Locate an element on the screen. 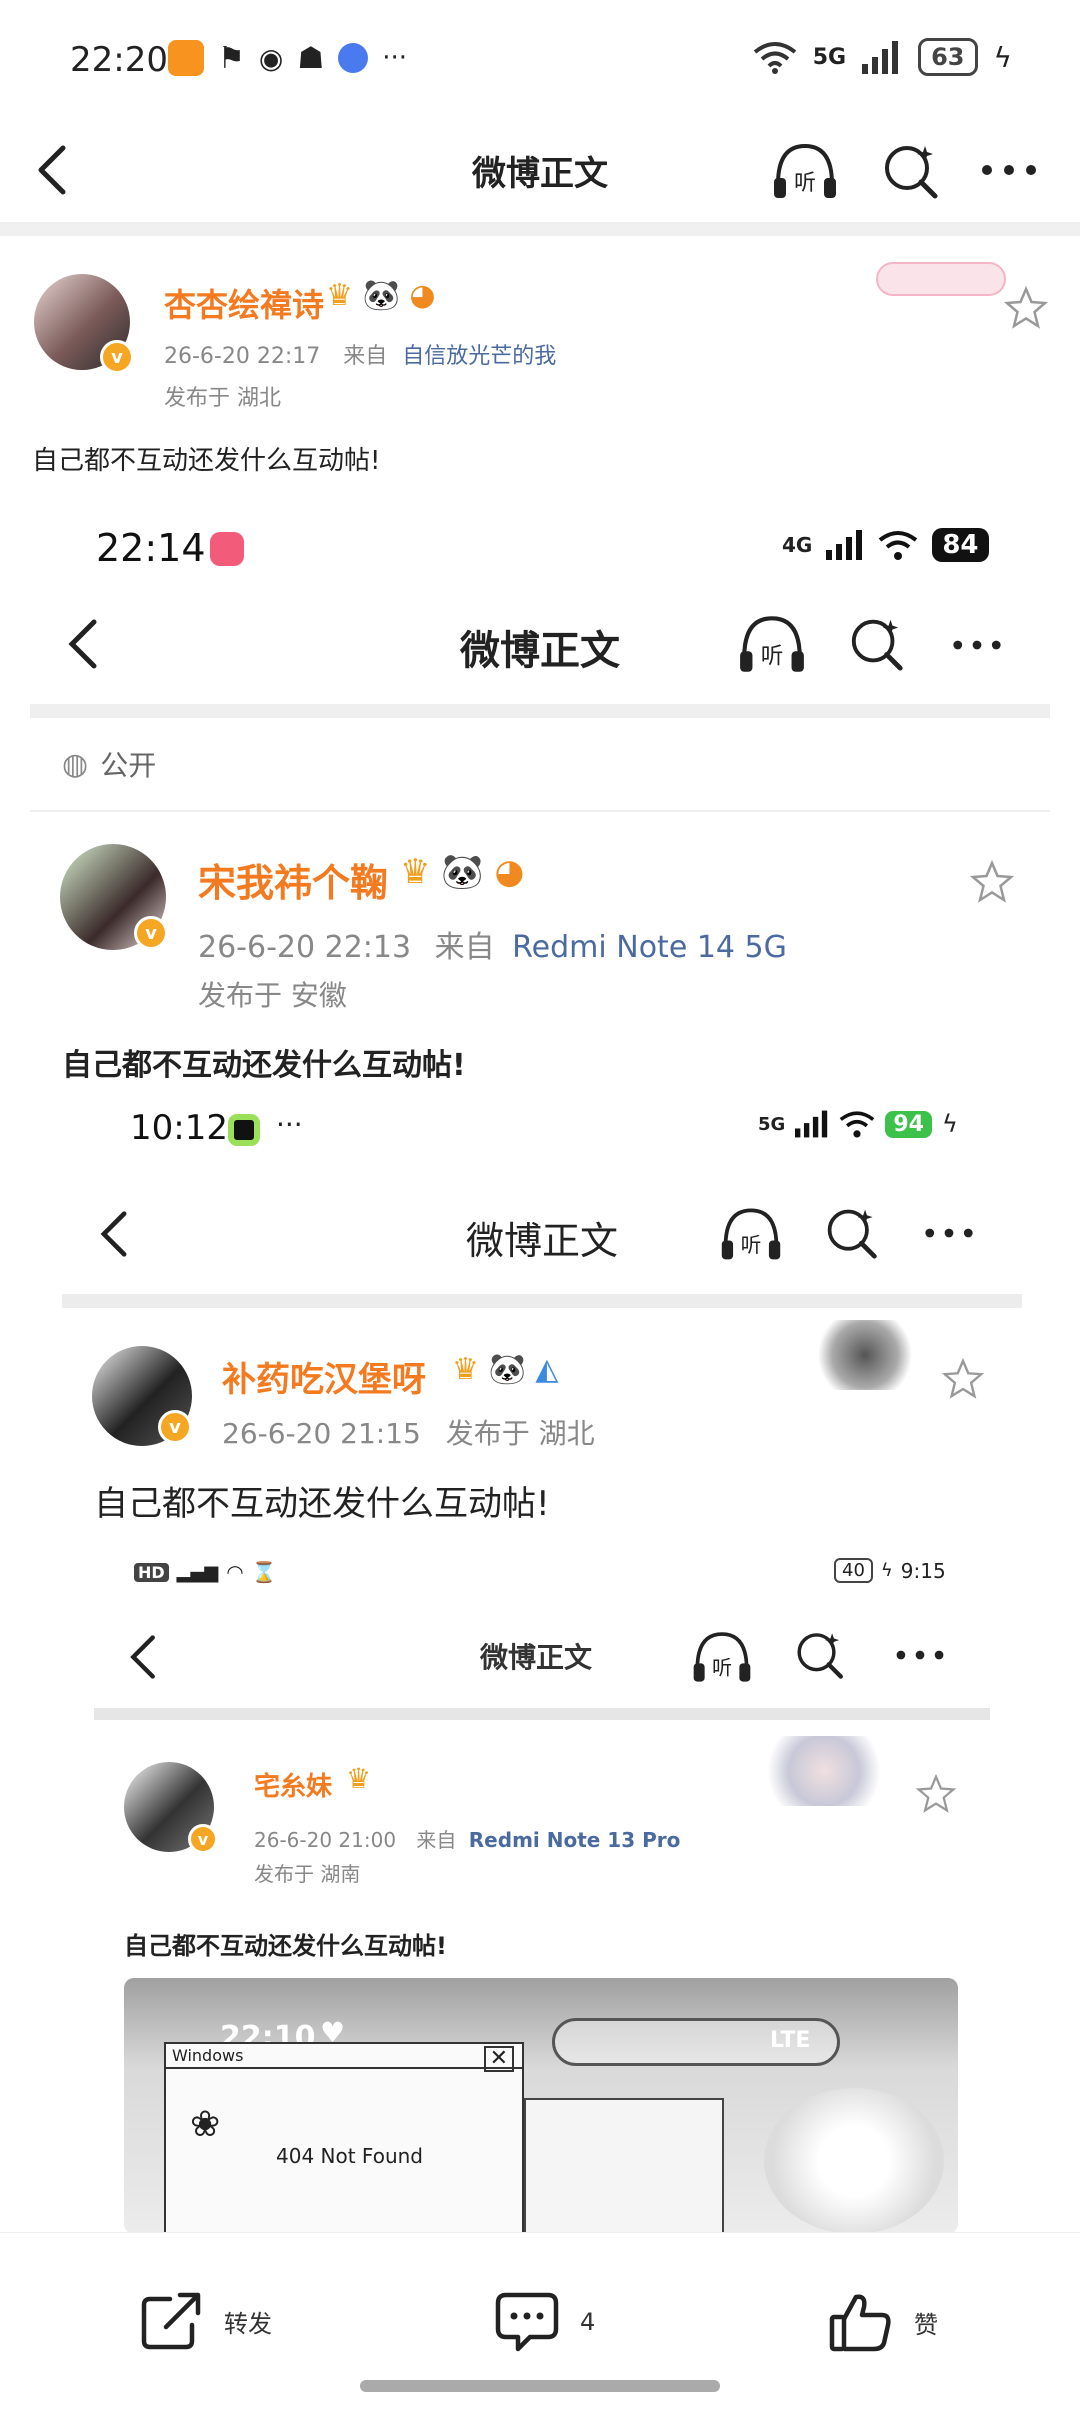 The image size is (1080, 2412). post-image: 22:10 ♥ LTE Windows ✕ ❀ 404 Not Found is located at coordinates (541, 2106).